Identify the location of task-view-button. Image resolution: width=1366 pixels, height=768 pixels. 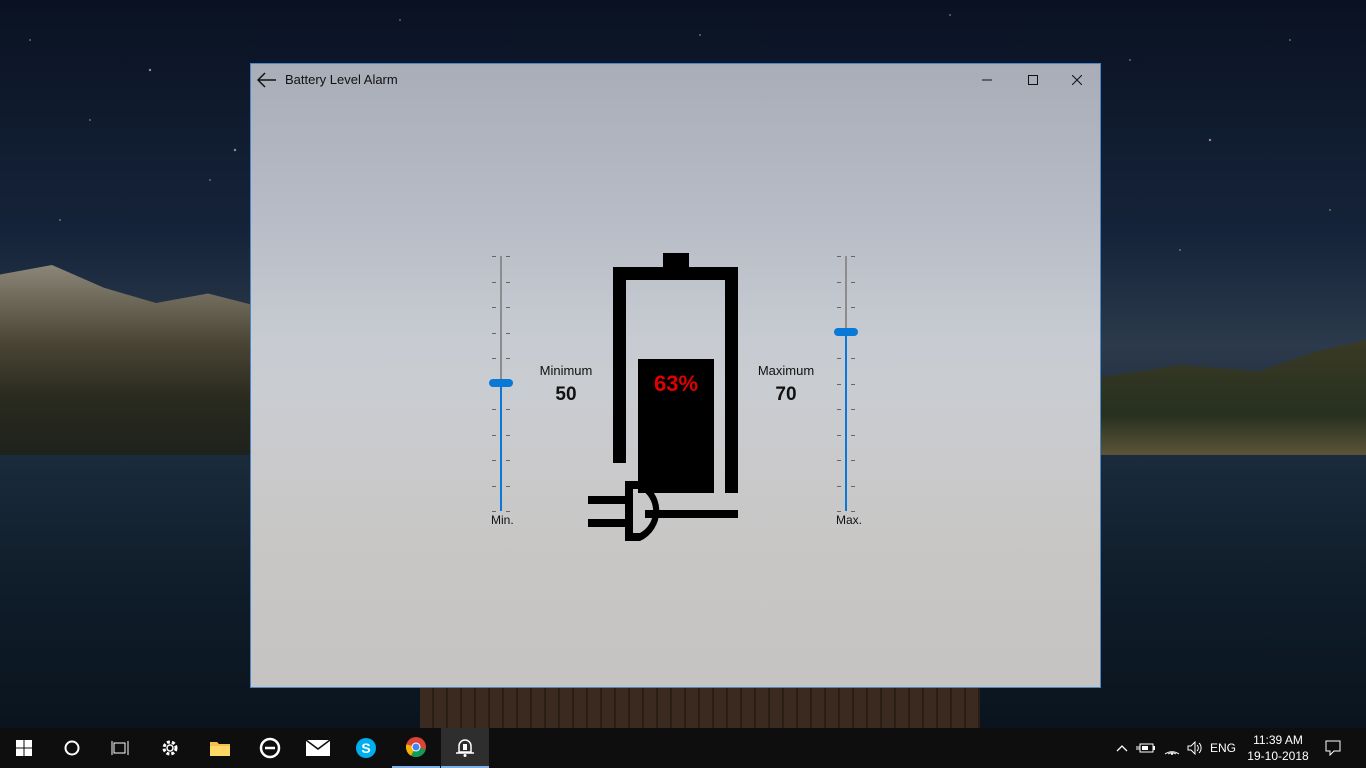
(120, 748).